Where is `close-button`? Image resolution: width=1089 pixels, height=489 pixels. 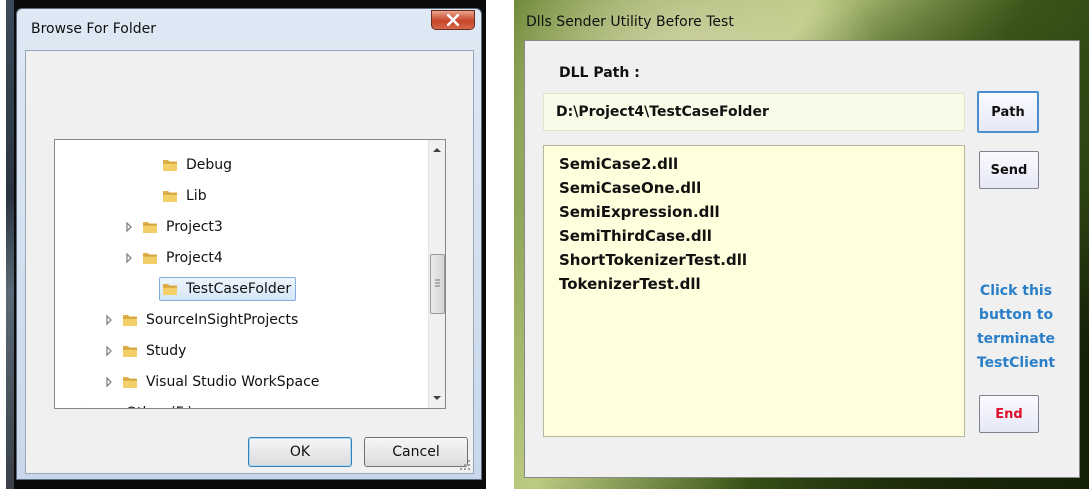 close-button is located at coordinates (453, 20).